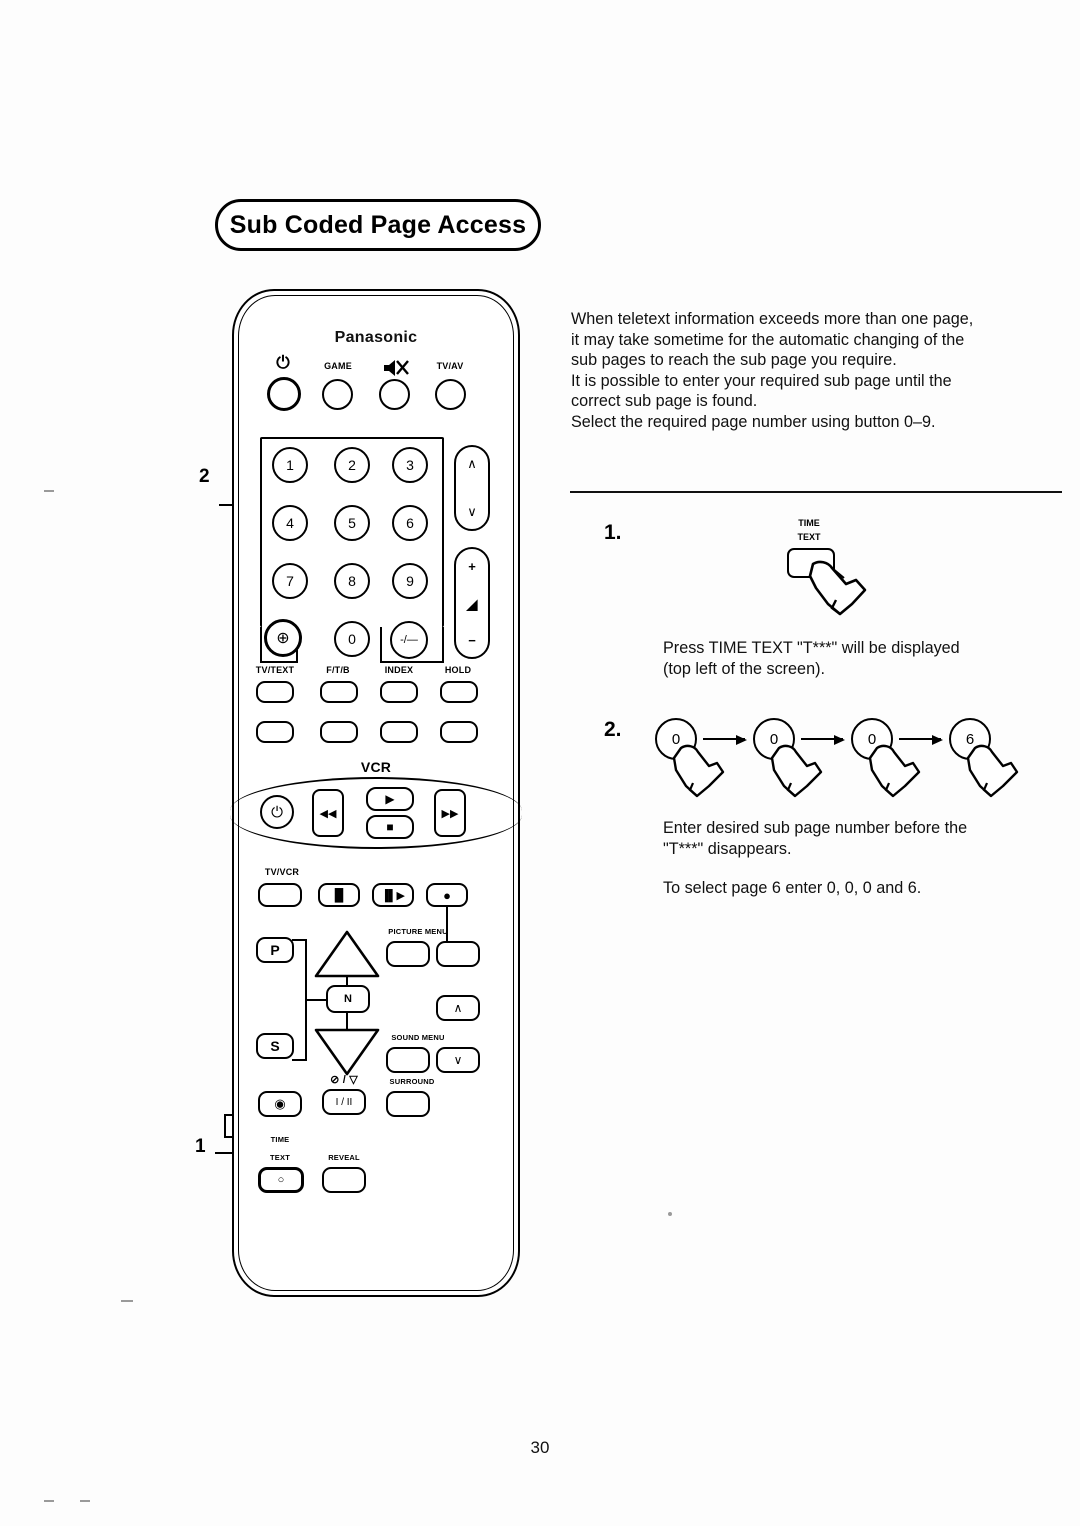 The height and width of the screenshot is (1526, 1080). I want to click on channel-down-icon: ∨, so click(472, 511).